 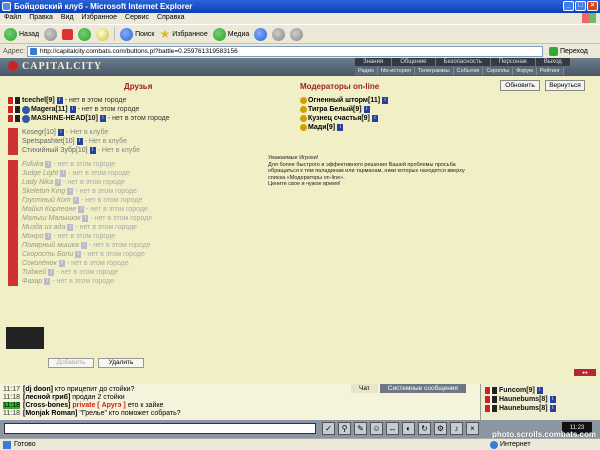 What do you see at coordinates (50, 413) in the screenshot?
I see `chat-nick: [Monjak Roman]` at bounding box center [50, 413].